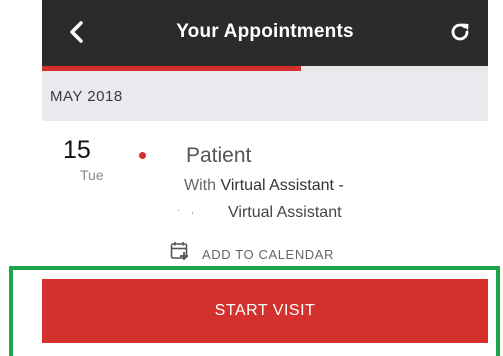  I want to click on page-title: Your Appointments, so click(265, 31).